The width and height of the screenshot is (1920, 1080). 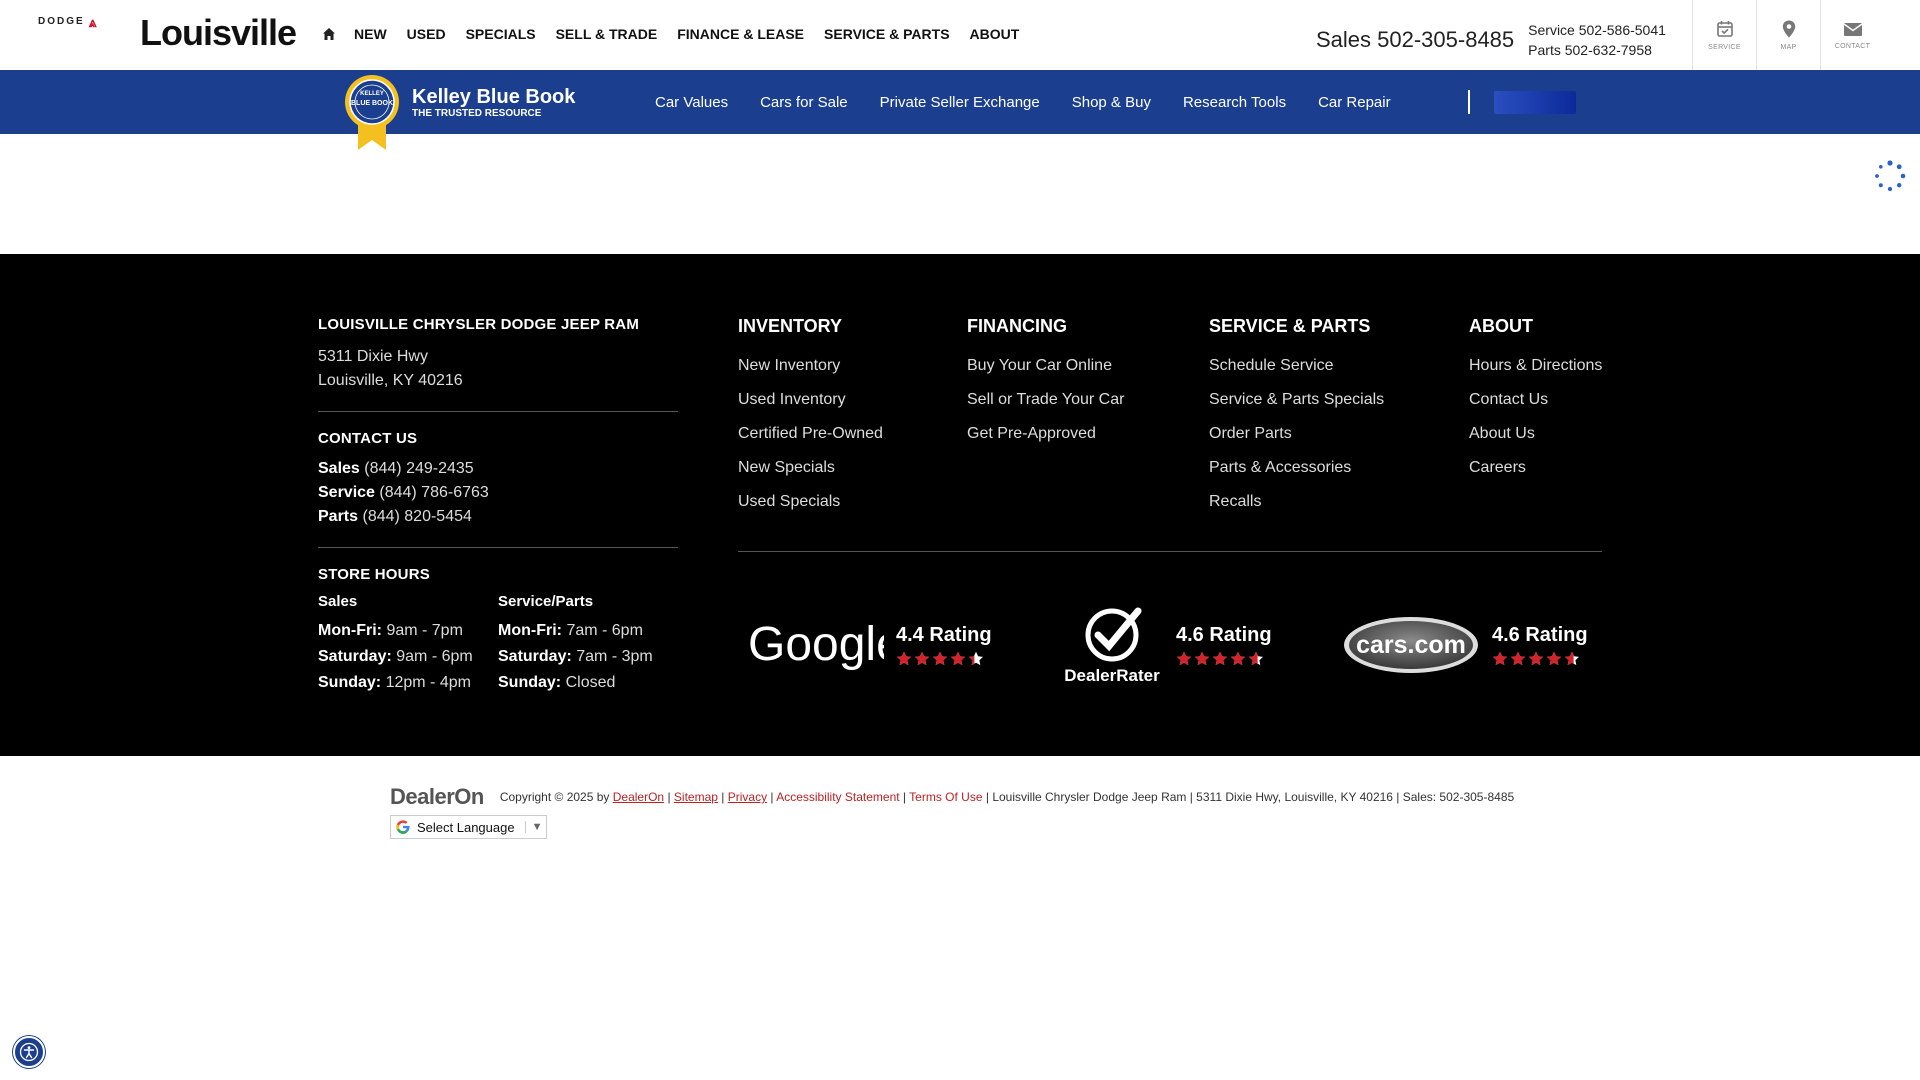 I want to click on kbb-link-cars-for-sale: Cars for Sale, so click(x=804, y=102).